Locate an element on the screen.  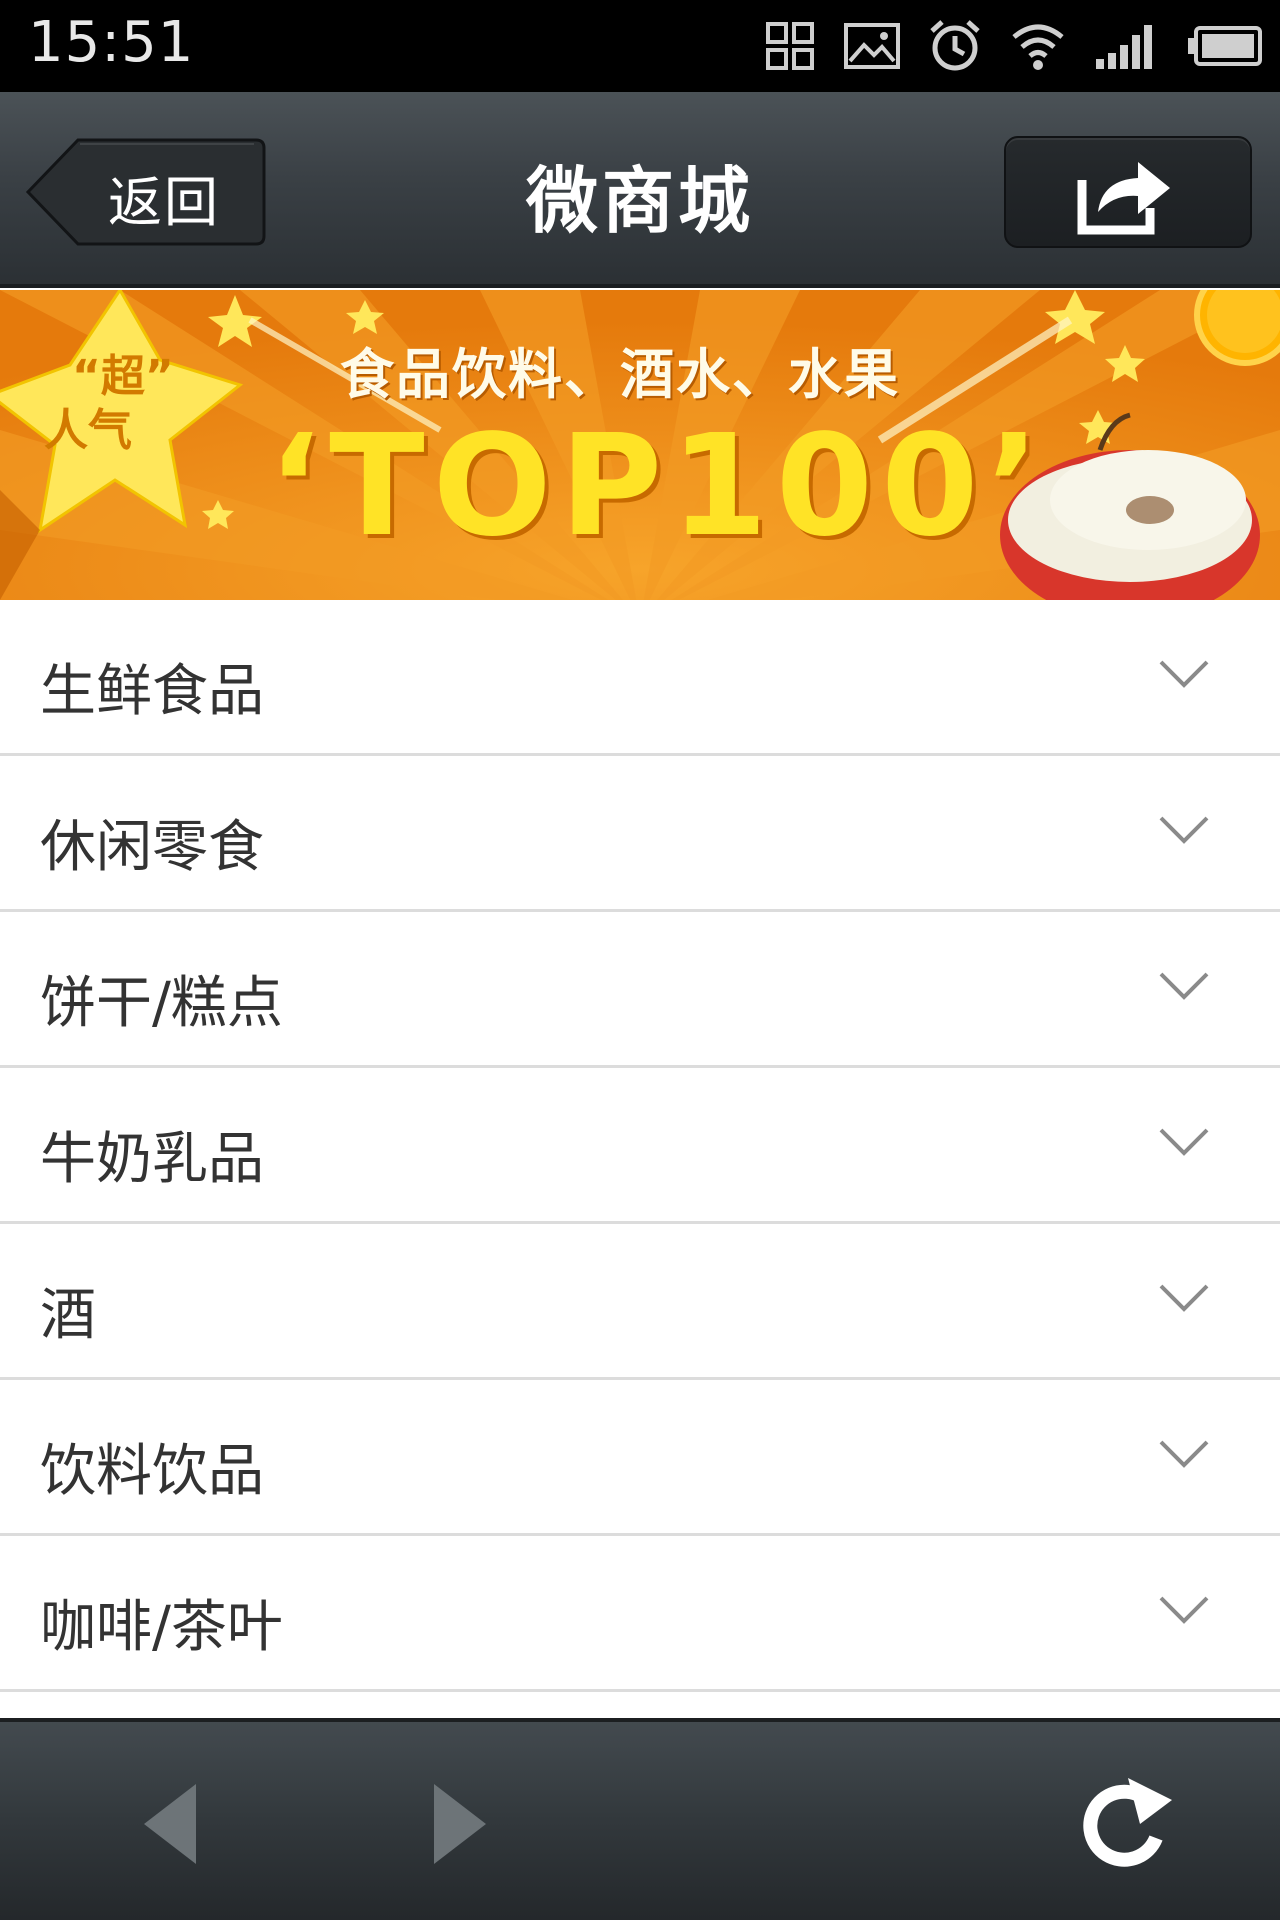
share-button is located at coordinates (1128, 192).